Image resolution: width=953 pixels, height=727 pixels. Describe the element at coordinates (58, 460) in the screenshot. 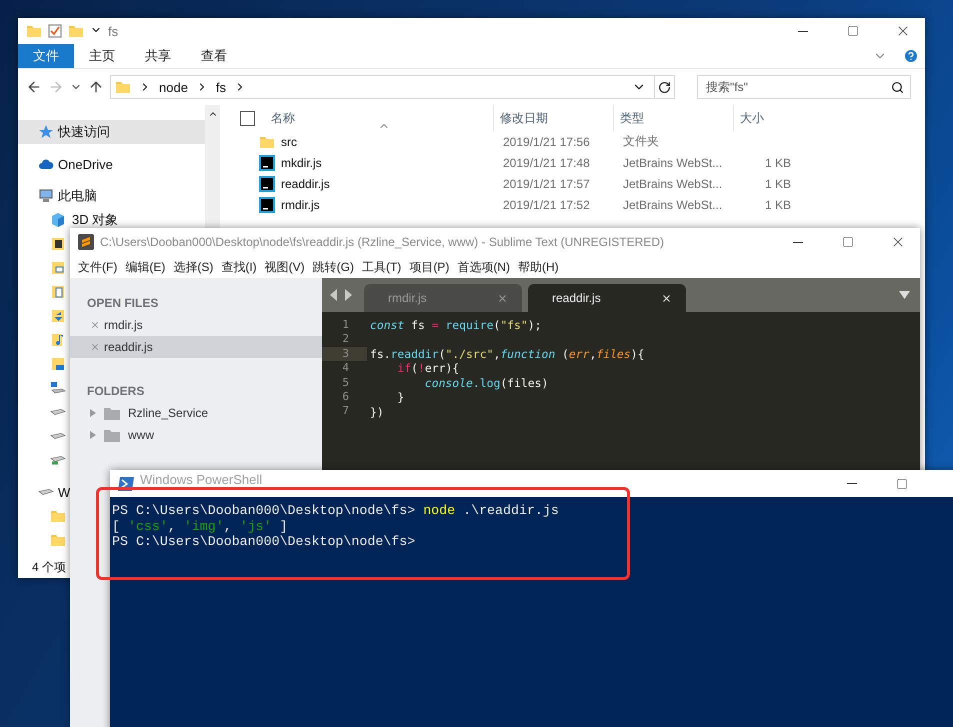

I see `network-drive-icon` at that location.